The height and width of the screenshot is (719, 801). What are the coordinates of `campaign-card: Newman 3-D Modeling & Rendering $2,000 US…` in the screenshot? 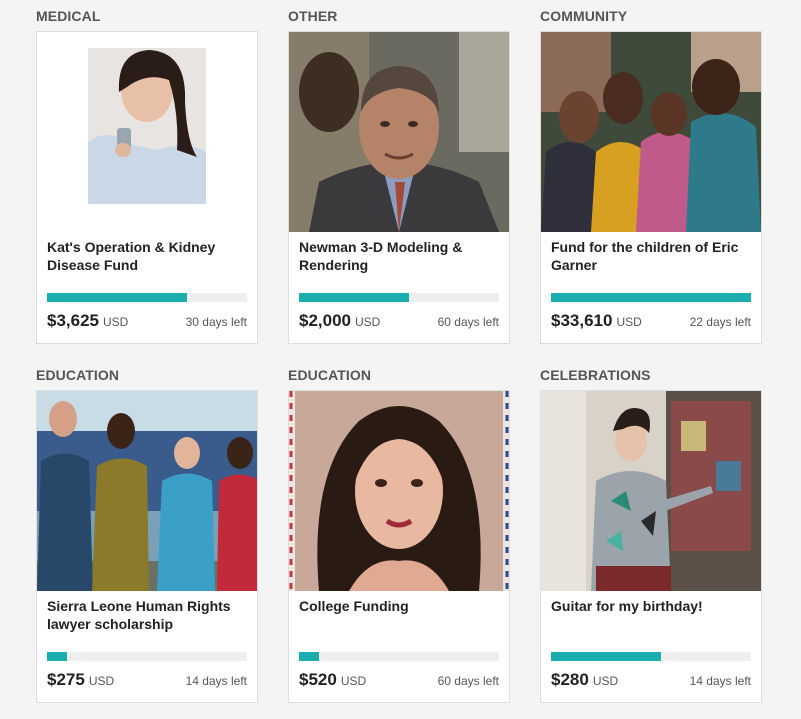 It's located at (399, 187).